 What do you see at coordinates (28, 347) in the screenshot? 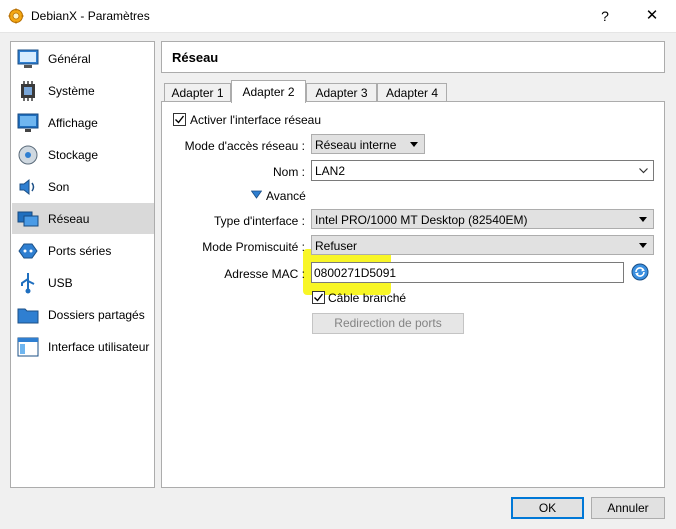
I see `user-interface-icon` at bounding box center [28, 347].